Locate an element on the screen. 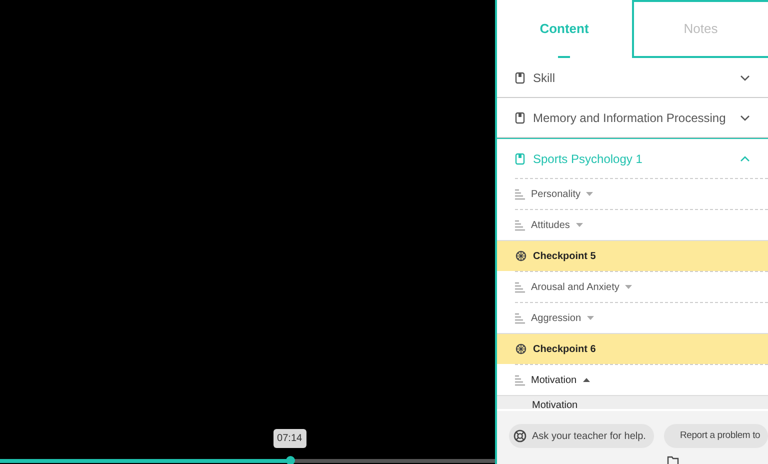 Image resolution: width=768 pixels, height=464 pixels. time-tooltip: 07:14 is located at coordinates (289, 438).